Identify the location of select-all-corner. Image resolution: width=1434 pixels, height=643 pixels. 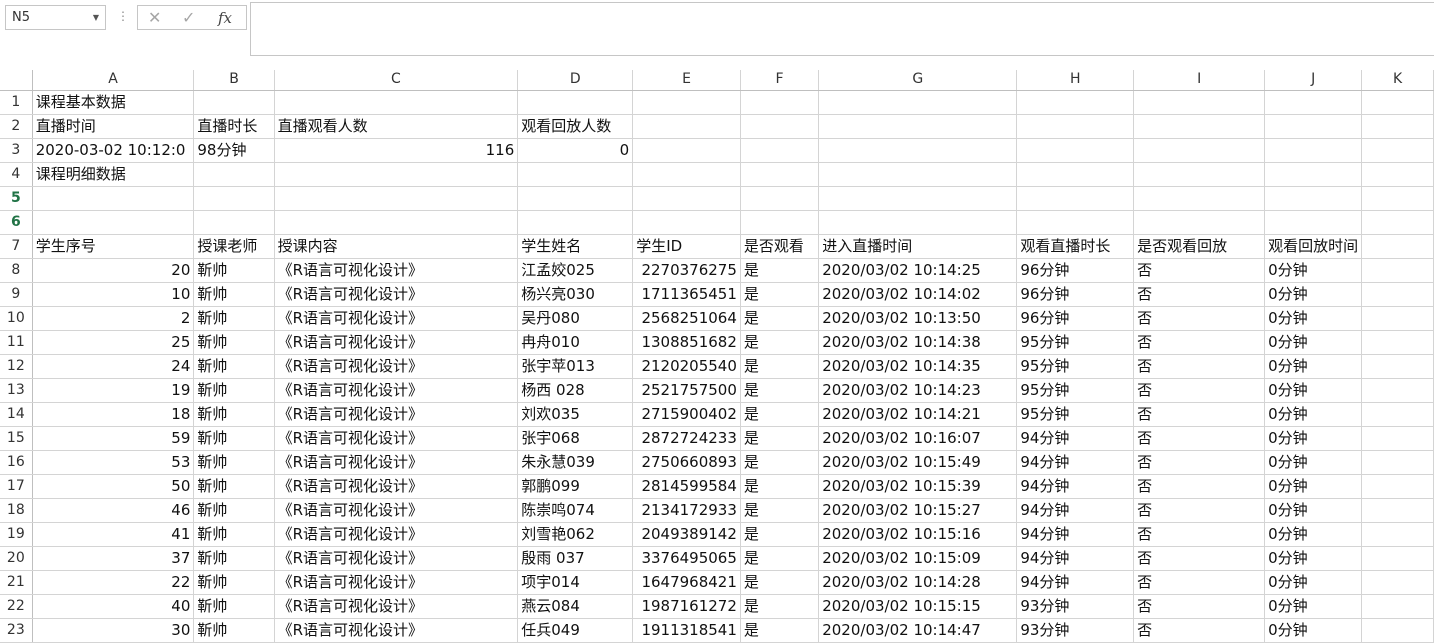
(16, 80).